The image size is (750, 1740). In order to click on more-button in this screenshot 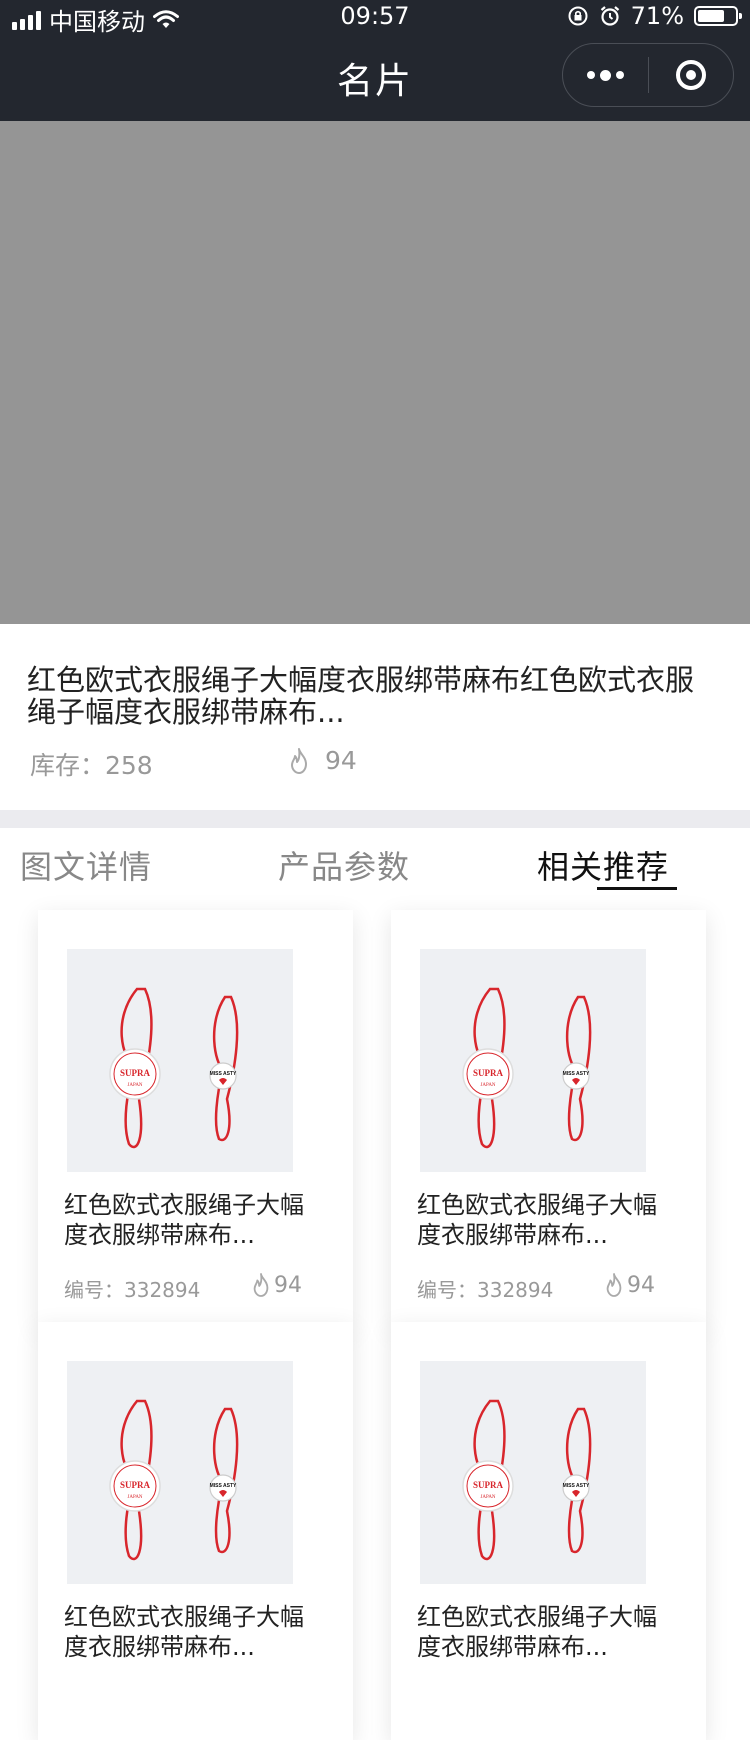, I will do `click(605, 75)`.